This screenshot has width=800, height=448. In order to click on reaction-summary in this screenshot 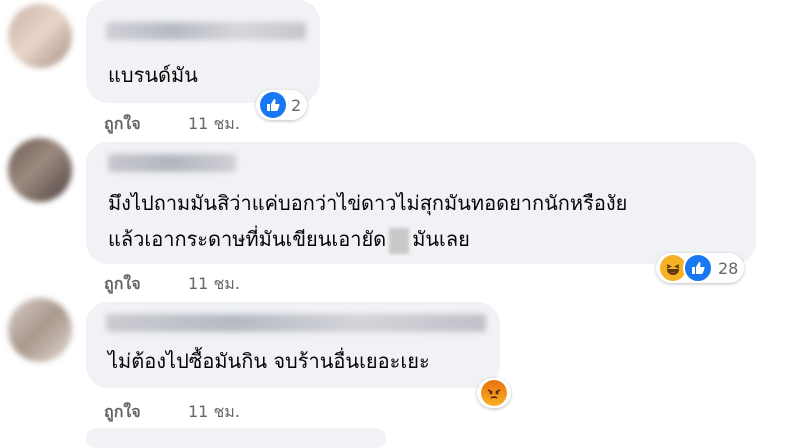, I will do `click(494, 393)`.